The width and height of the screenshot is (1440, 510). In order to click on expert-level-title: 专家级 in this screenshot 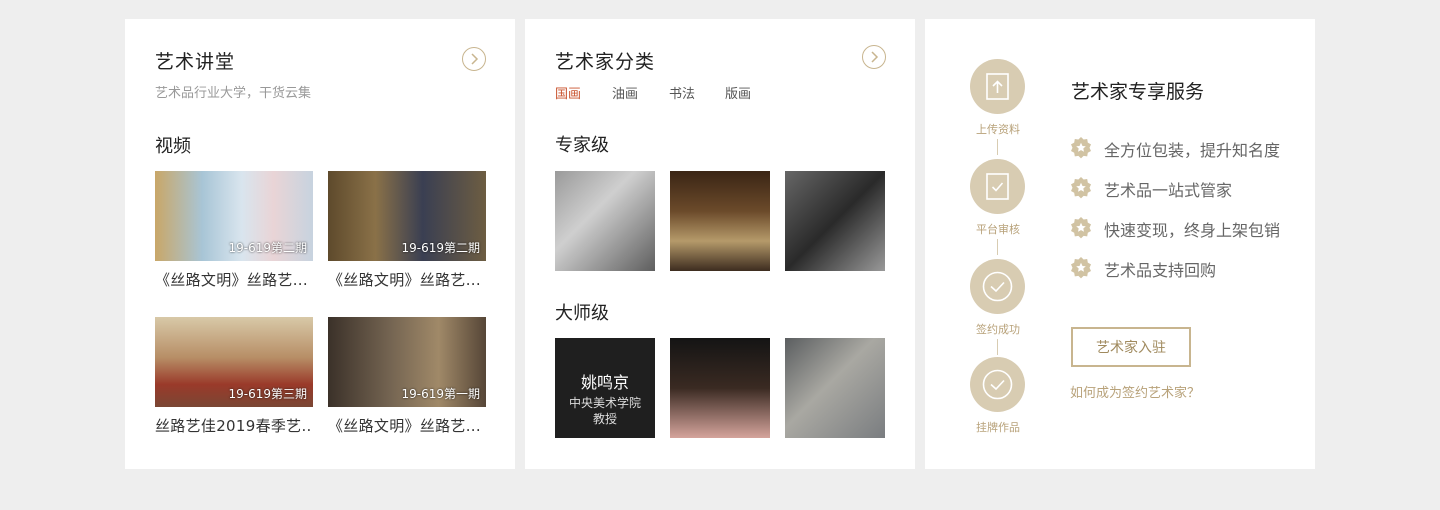, I will do `click(582, 145)`.